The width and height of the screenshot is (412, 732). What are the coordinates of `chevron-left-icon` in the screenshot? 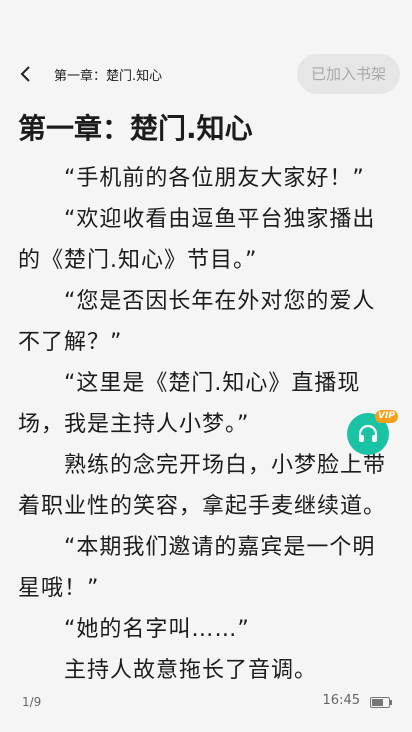 It's located at (25, 74).